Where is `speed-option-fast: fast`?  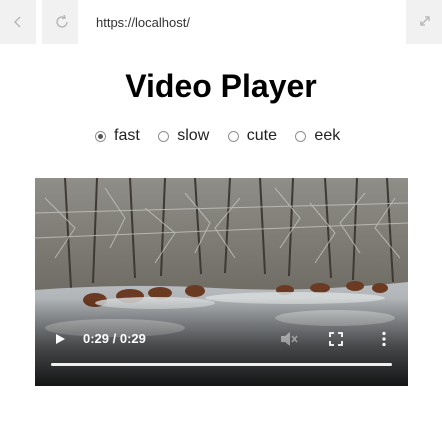 speed-option-fast: fast is located at coordinates (117, 136).